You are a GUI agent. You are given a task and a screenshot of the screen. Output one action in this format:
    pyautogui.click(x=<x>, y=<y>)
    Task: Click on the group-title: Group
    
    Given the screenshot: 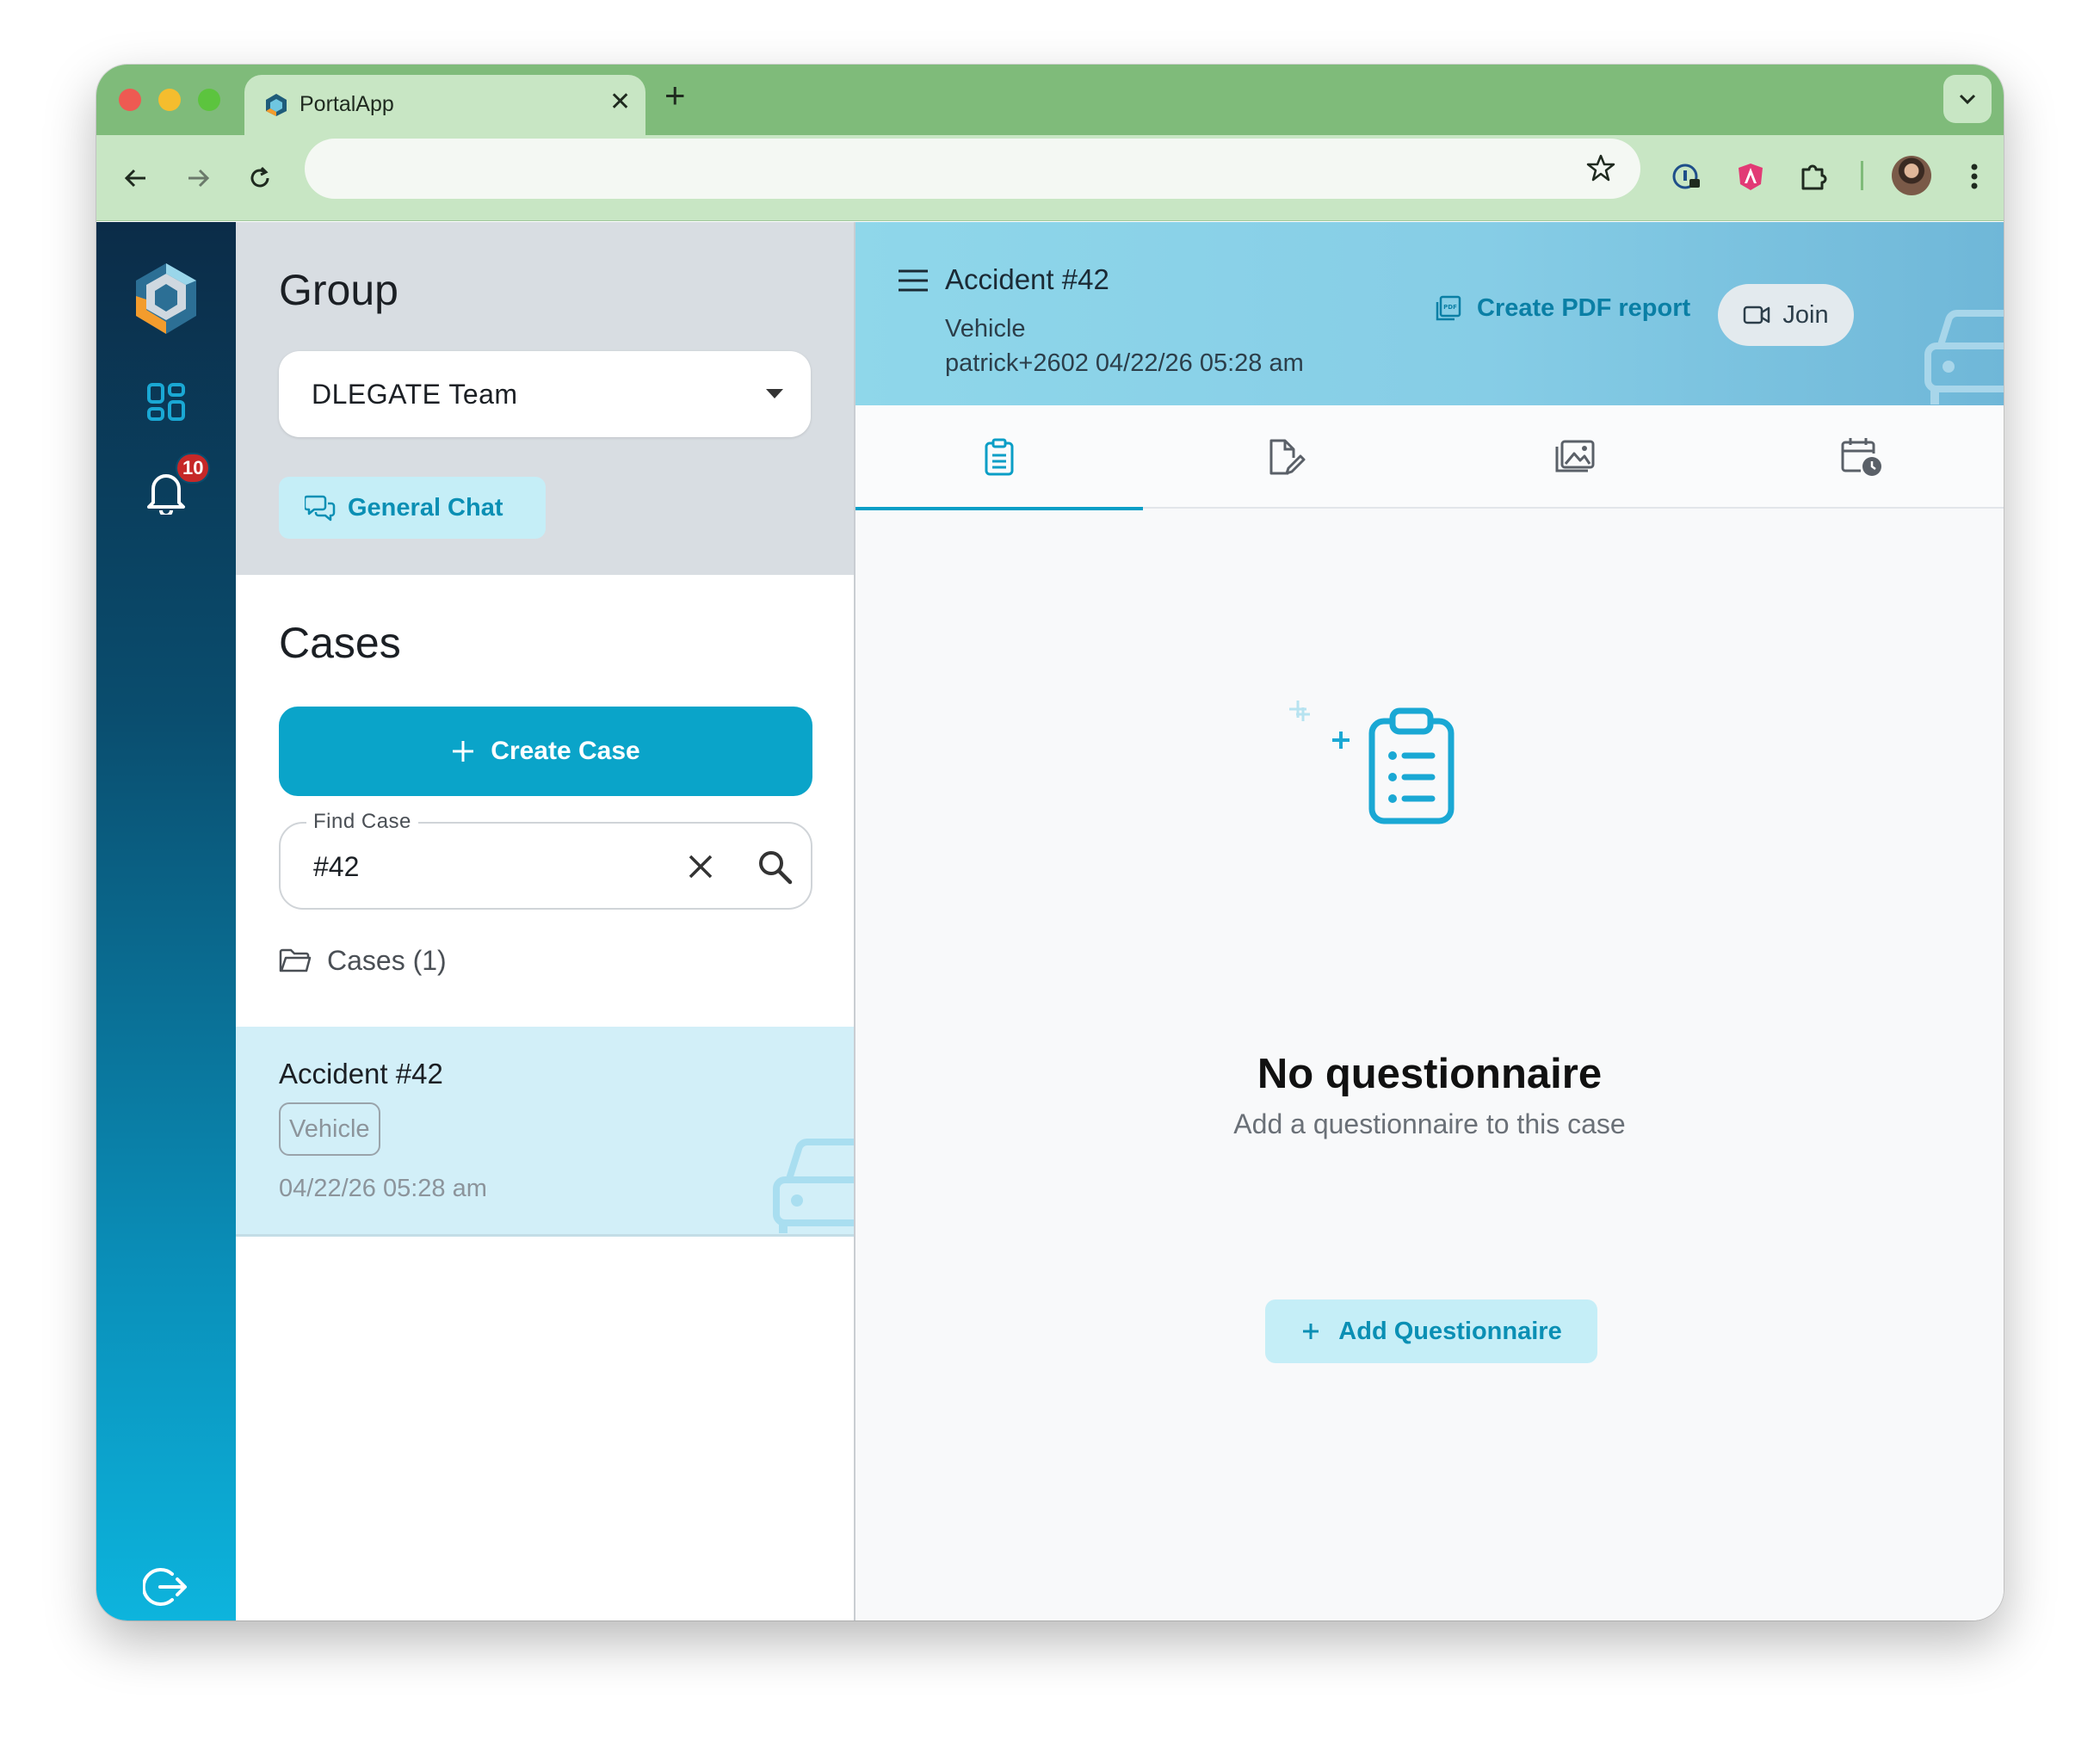 What is the action you would take?
    pyautogui.click(x=339, y=290)
    